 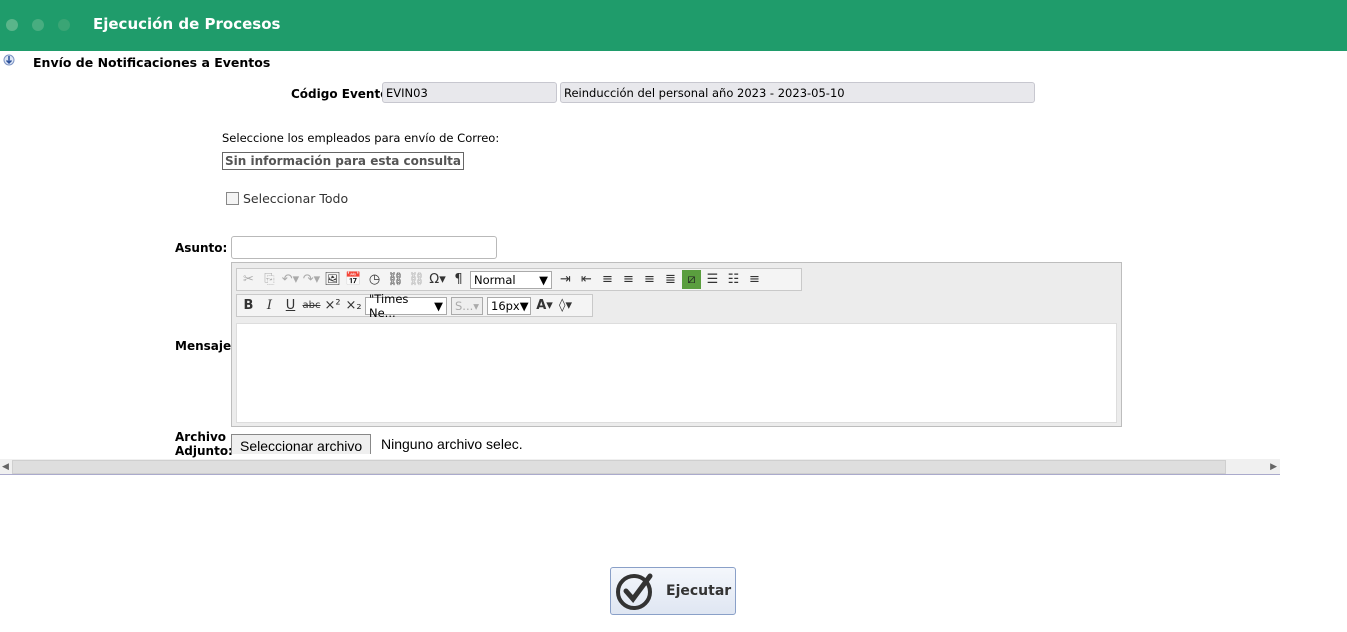 What do you see at coordinates (187, 24) in the screenshot?
I see `page-title: Ejecución de Procesos` at bounding box center [187, 24].